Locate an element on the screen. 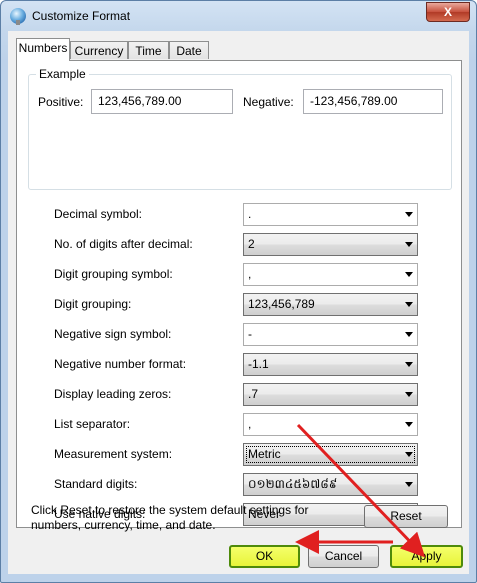 The height and width of the screenshot is (583, 477). negative-sign-symbol-value: - is located at coordinates (250, 334).